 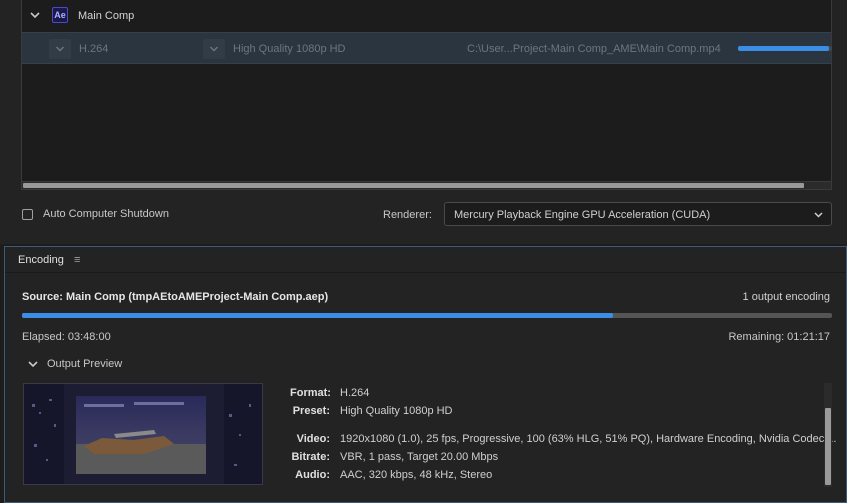 I want to click on output-preview-thumbnail, so click(x=143, y=434).